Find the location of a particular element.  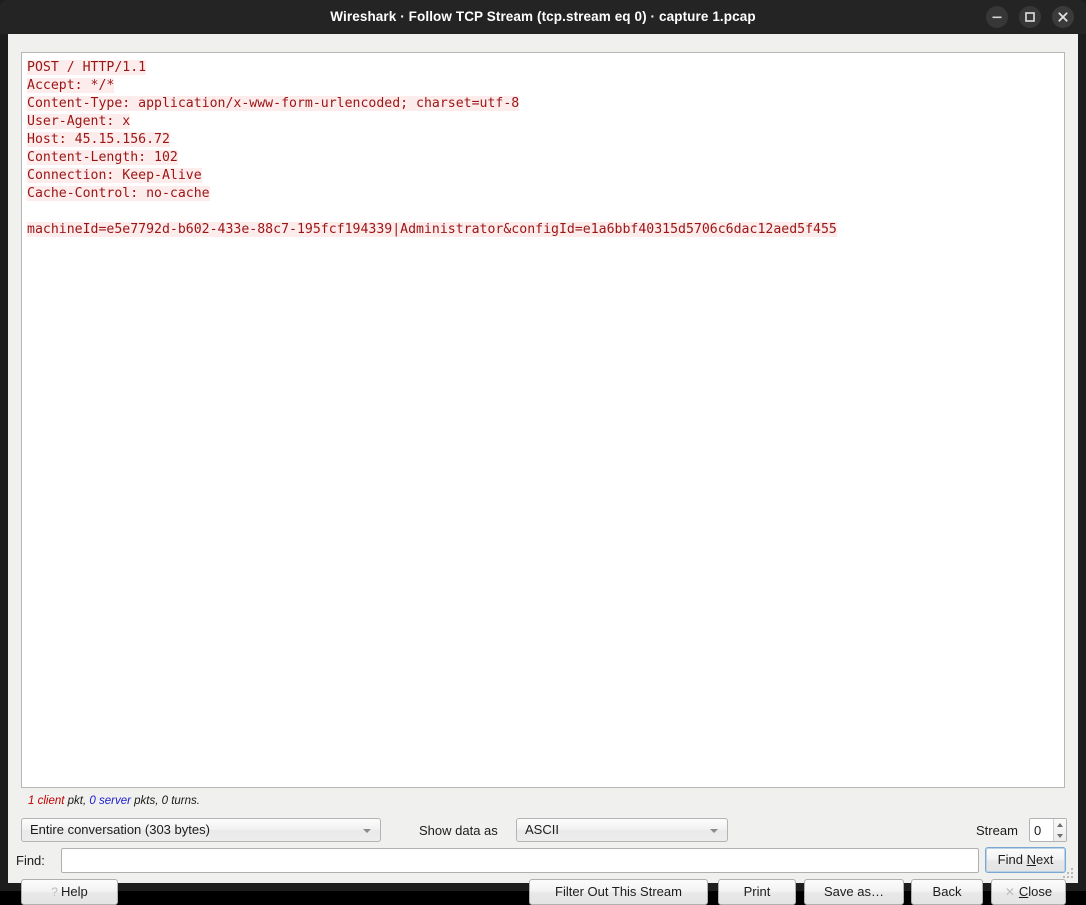

close-button: ✕ Close is located at coordinates (1028, 892).